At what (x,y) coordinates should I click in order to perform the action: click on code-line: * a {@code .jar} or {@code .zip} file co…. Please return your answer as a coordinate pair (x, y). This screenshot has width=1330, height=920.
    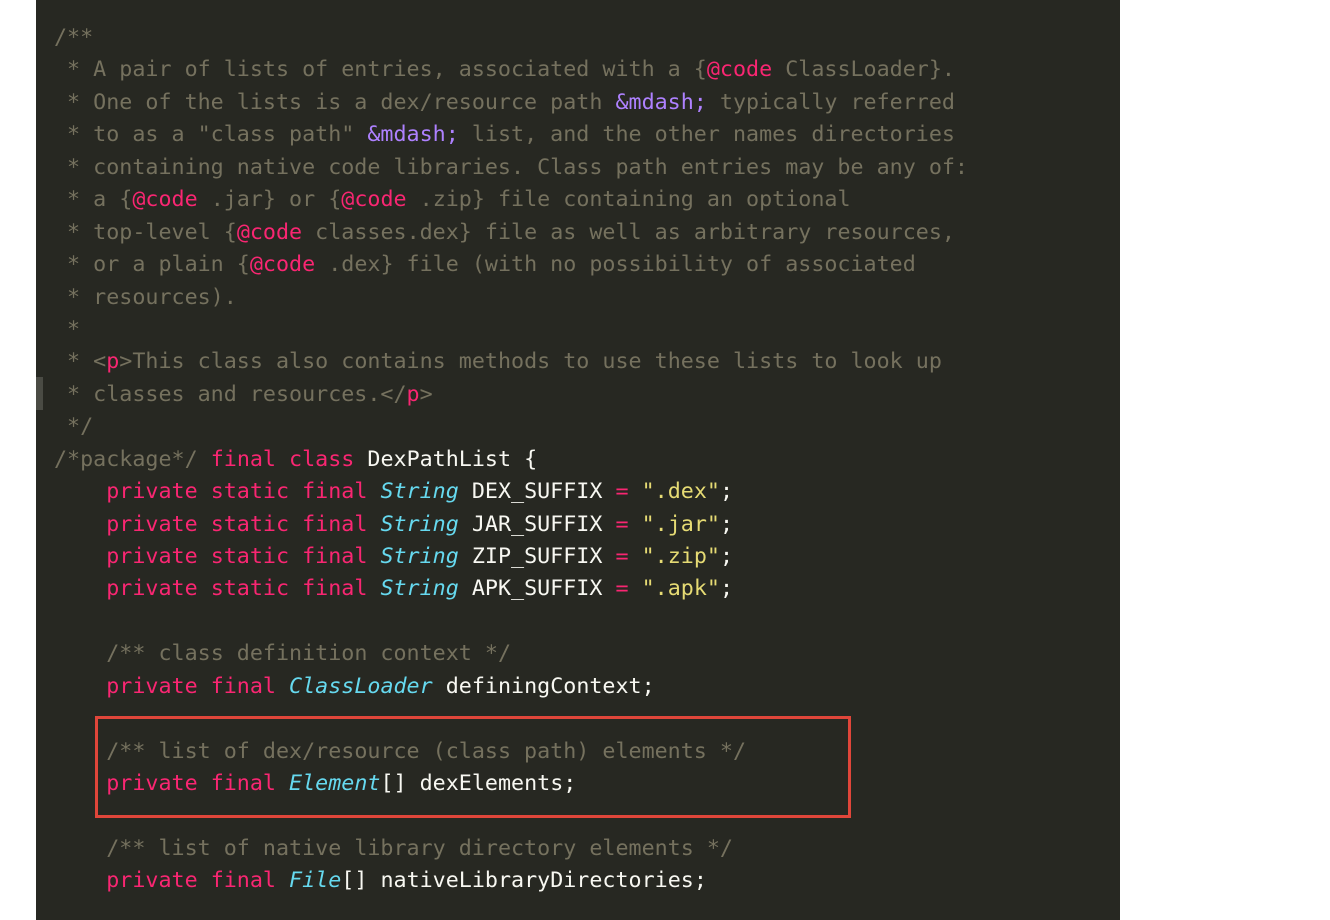
    Looking at the image, I should click on (511, 200).